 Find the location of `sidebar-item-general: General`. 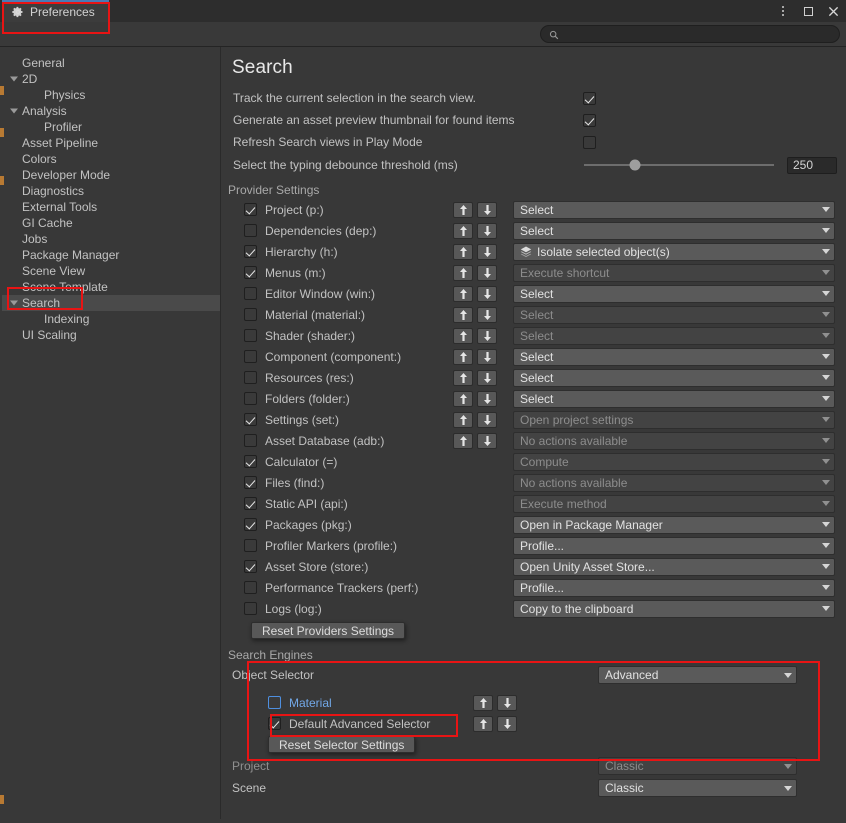

sidebar-item-general: General is located at coordinates (111, 63).